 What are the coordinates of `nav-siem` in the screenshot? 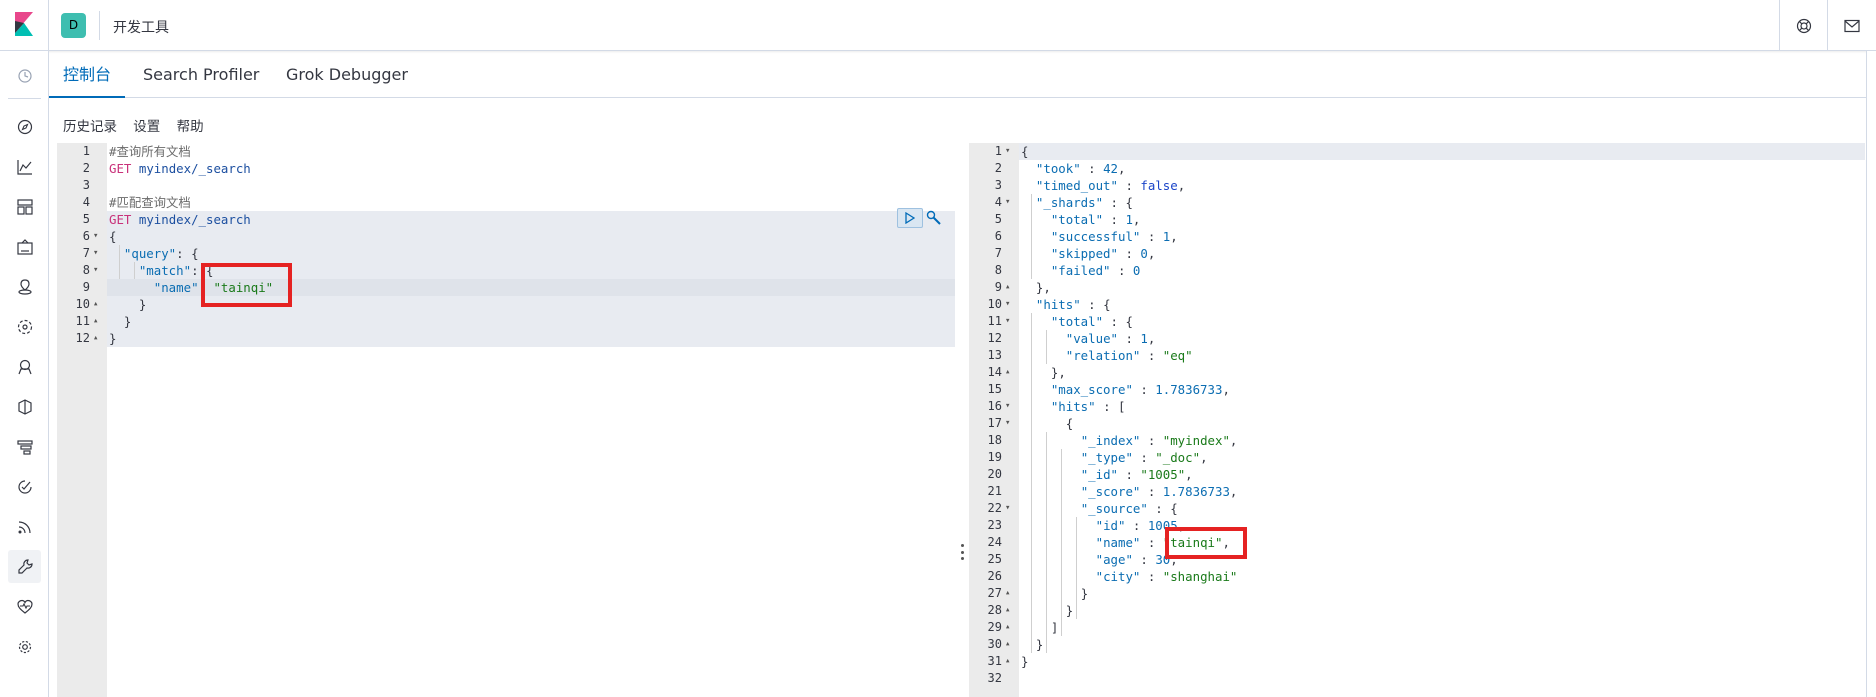 It's located at (24, 526).